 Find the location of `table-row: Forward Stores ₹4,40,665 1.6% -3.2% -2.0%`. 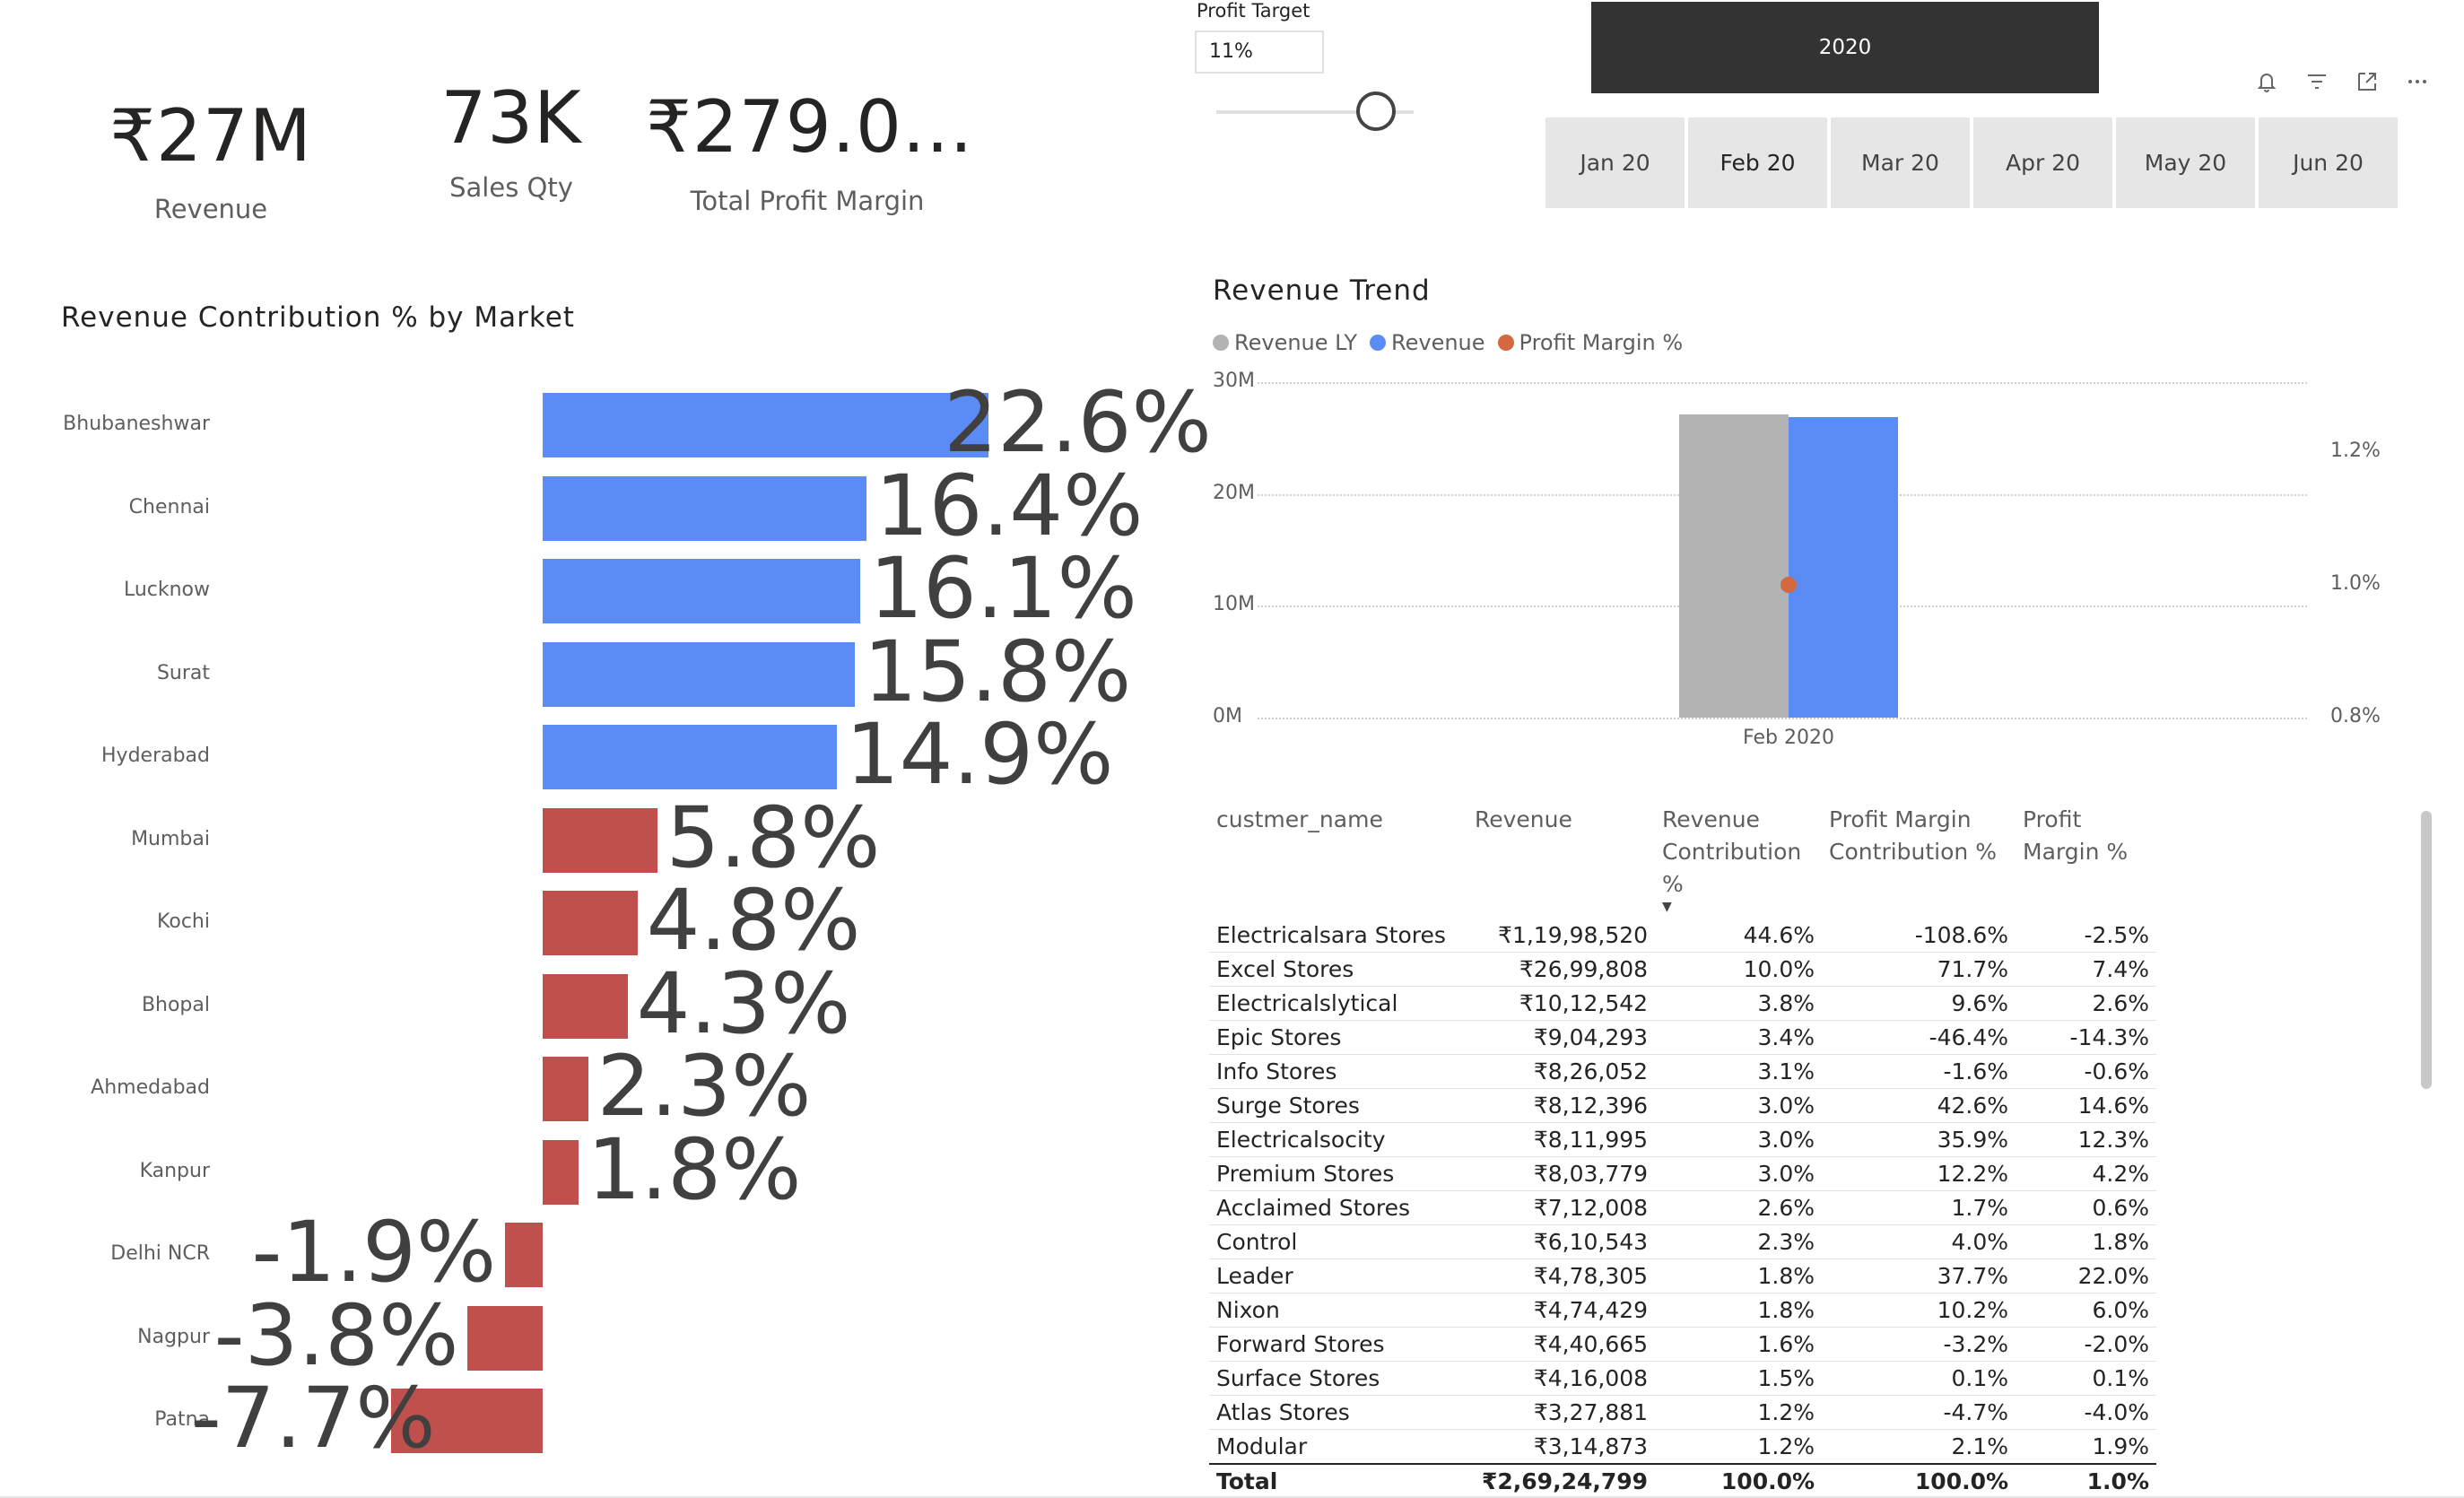

table-row: Forward Stores ₹4,40,665 1.6% -3.2% -2.0% is located at coordinates (1682, 1345).